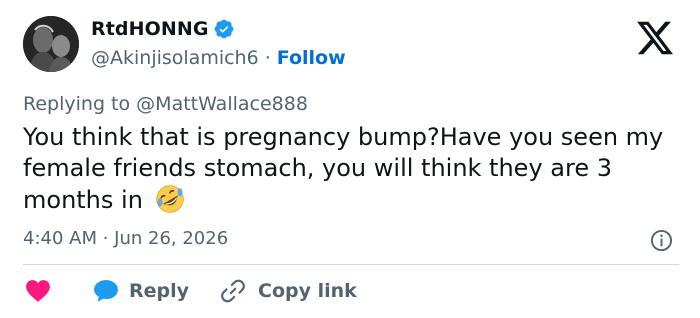 The image size is (700, 318). What do you see at coordinates (159, 291) in the screenshot?
I see `reply-label: Reply` at bounding box center [159, 291].